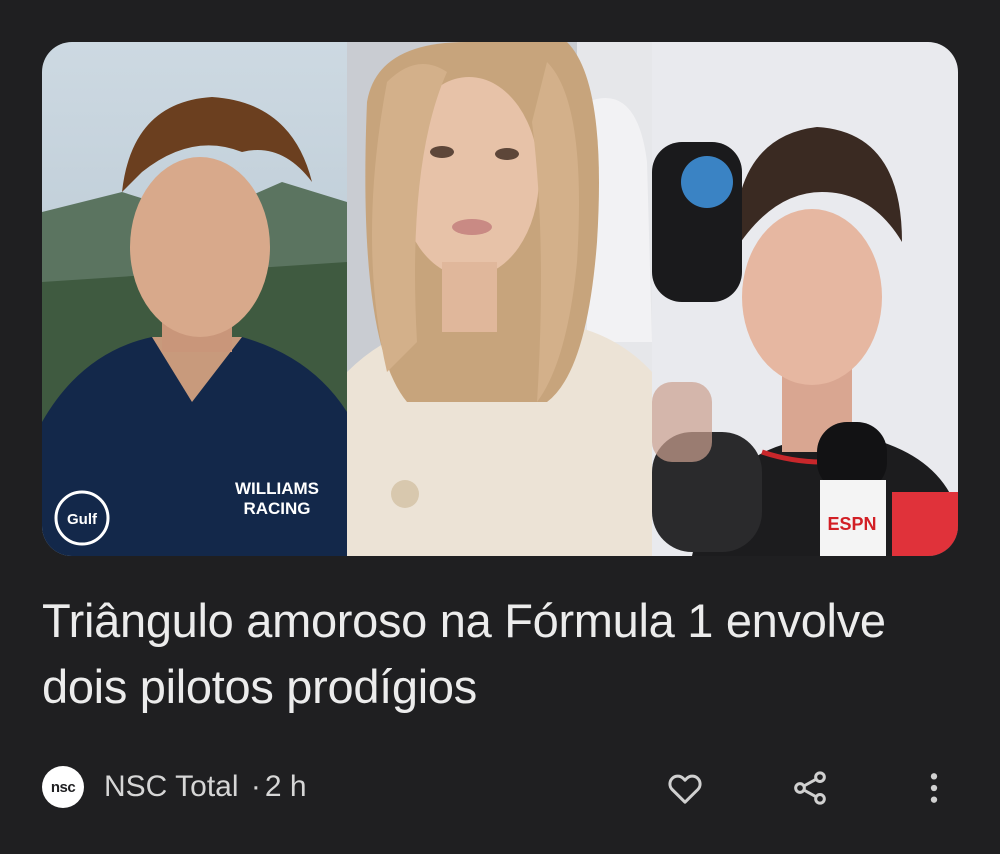 This screenshot has width=1000, height=854. I want to click on share-button, so click(810, 788).